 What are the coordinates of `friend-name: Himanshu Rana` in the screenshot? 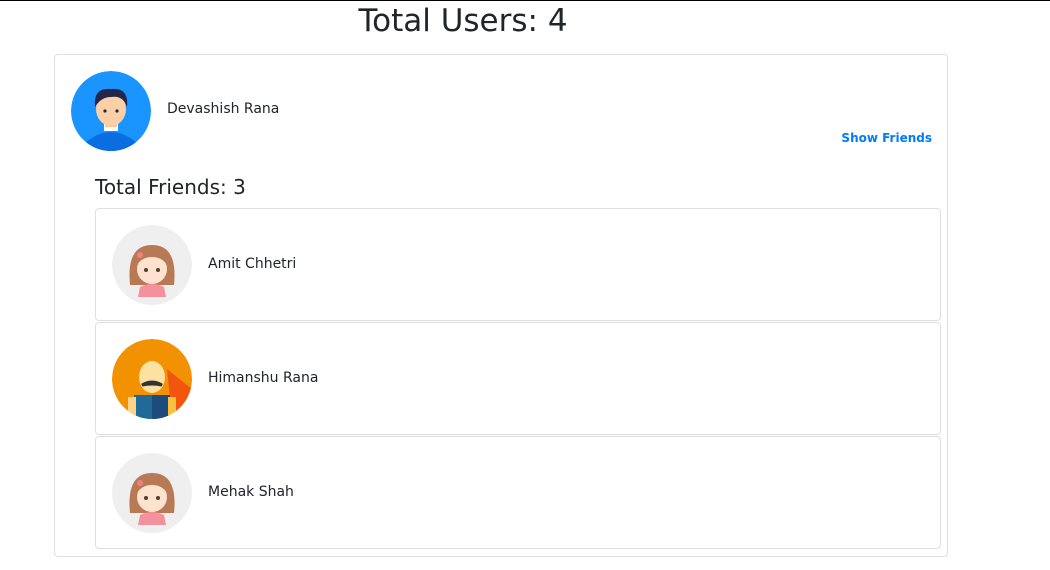 It's located at (263, 378).